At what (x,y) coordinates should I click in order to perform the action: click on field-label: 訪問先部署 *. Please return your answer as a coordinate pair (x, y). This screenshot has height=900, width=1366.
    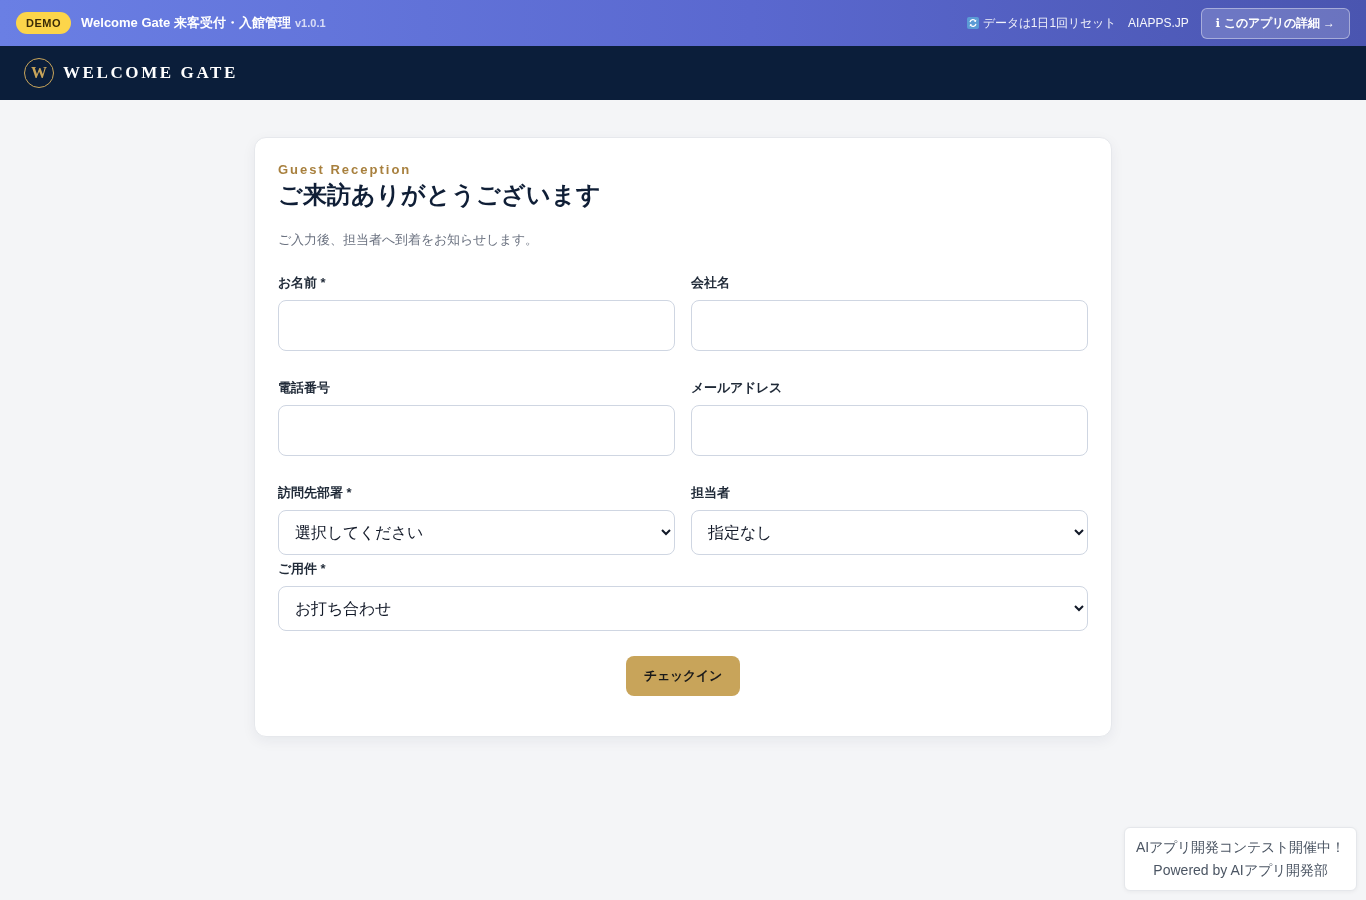
    Looking at the image, I should click on (315, 493).